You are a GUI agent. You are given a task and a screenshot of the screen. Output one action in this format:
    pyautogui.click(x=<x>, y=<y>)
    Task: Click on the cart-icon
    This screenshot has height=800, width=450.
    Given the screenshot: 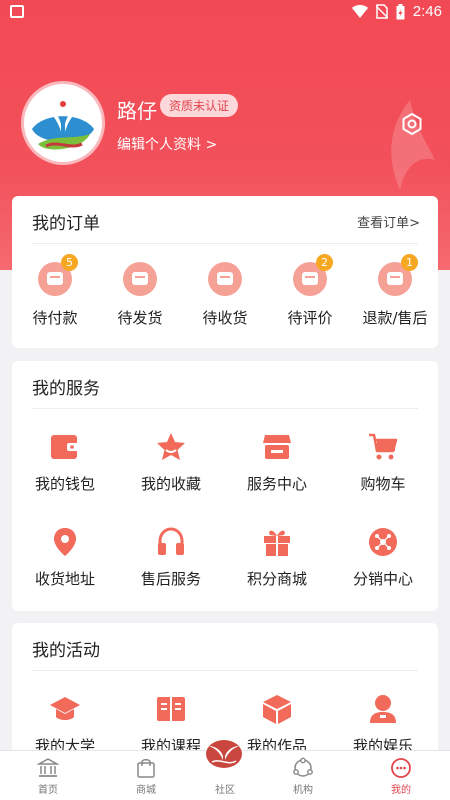 What is the action you would take?
    pyautogui.click(x=383, y=446)
    